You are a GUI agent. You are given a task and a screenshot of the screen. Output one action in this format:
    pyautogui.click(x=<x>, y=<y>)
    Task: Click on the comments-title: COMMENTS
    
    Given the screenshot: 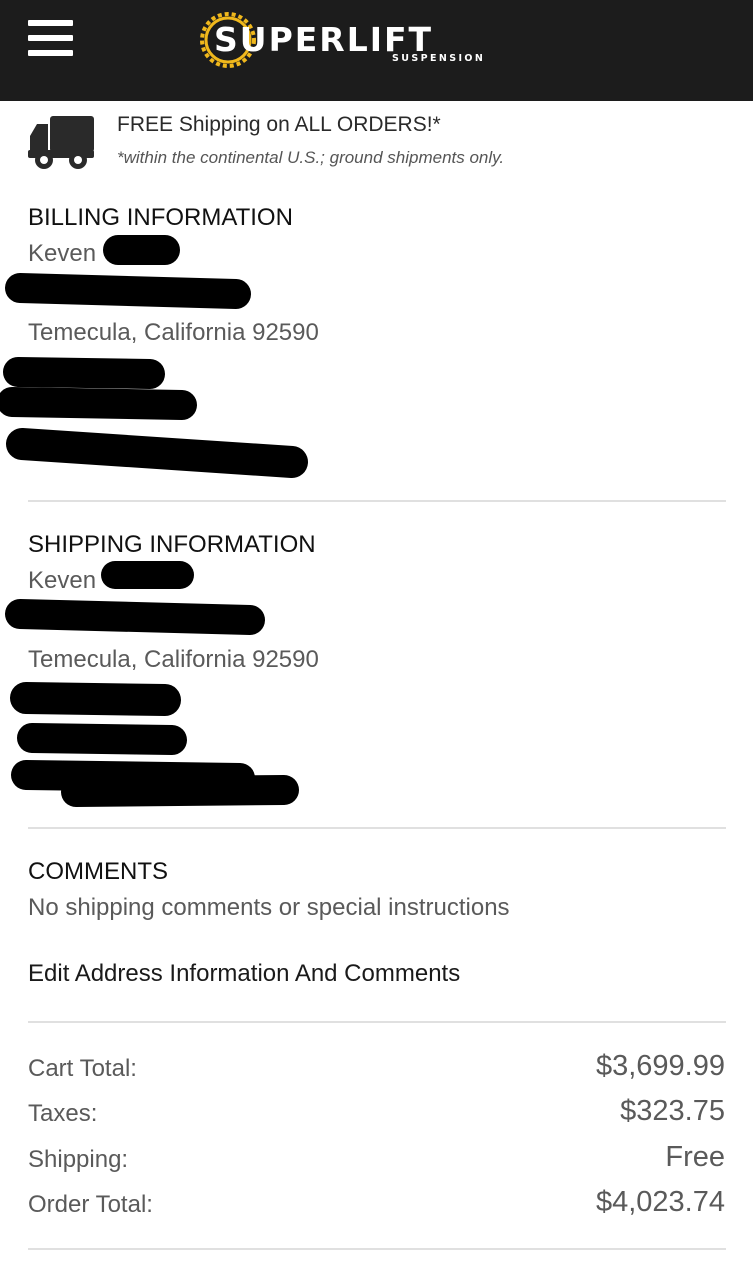 What is the action you would take?
    pyautogui.click(x=98, y=871)
    